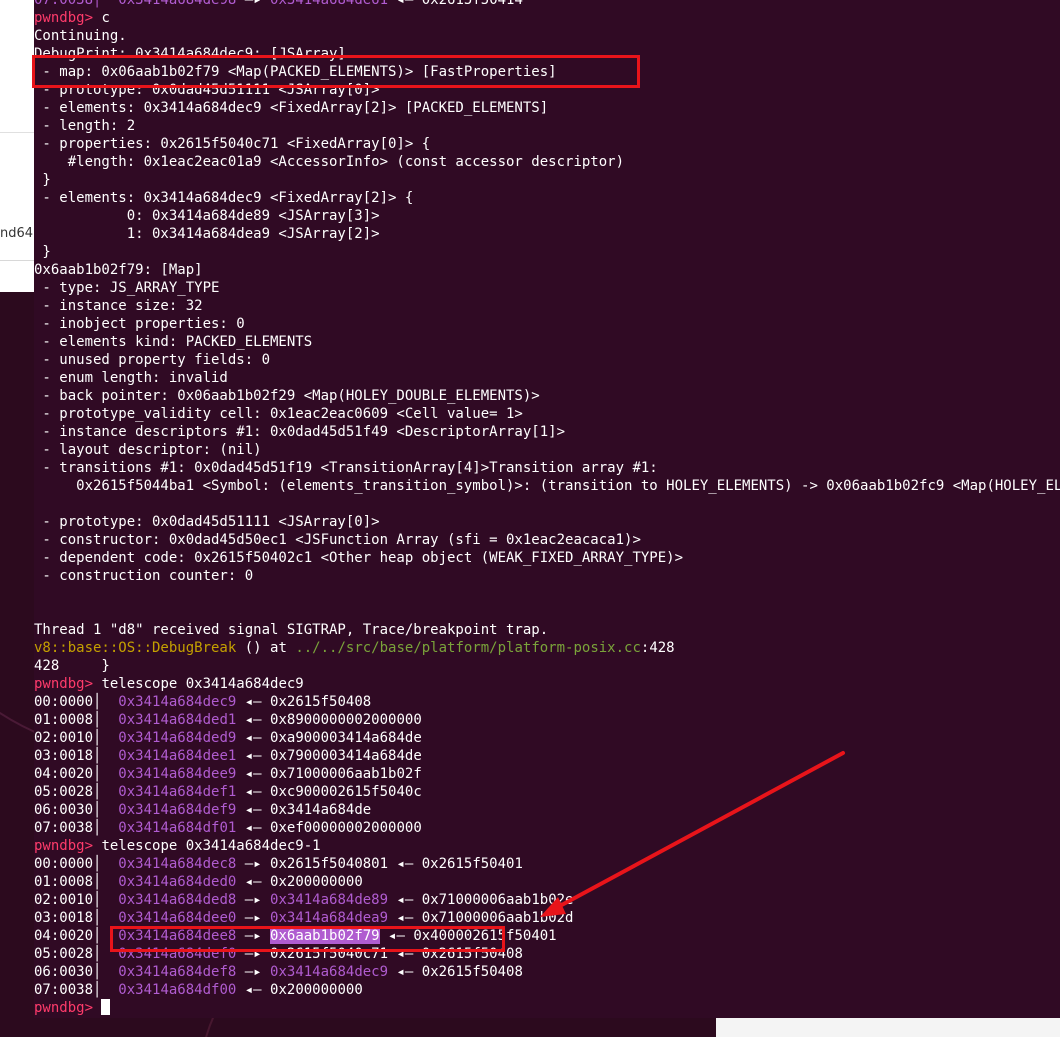  I want to click on annotation-arrow-shaft, so click(700, 830).